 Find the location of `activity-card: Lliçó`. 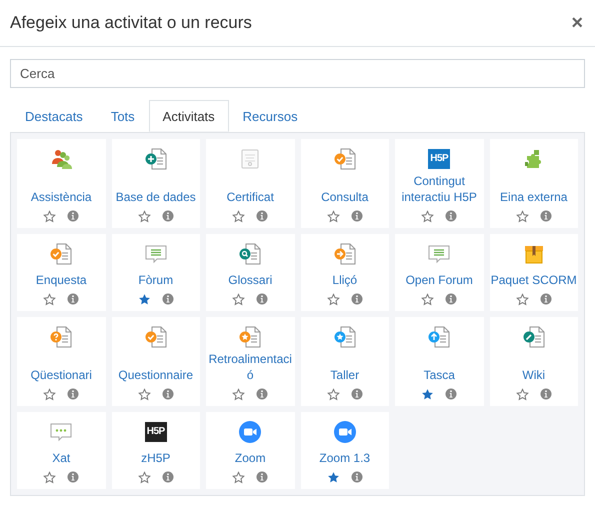

activity-card: Lliçó is located at coordinates (344, 272).